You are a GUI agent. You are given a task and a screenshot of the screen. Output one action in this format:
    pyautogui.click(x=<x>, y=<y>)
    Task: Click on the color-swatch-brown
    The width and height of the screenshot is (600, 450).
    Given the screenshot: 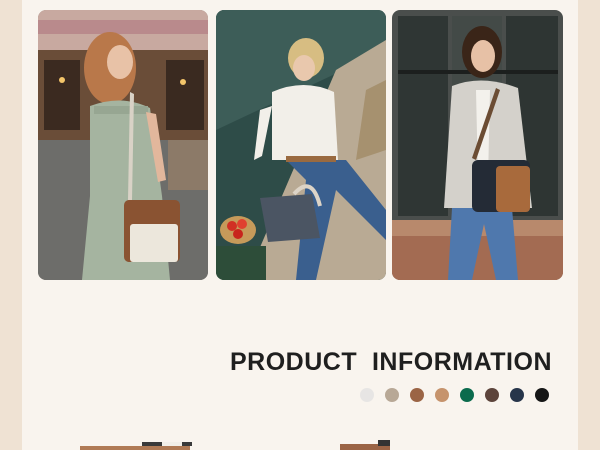 What is the action you would take?
    pyautogui.click(x=417, y=395)
    